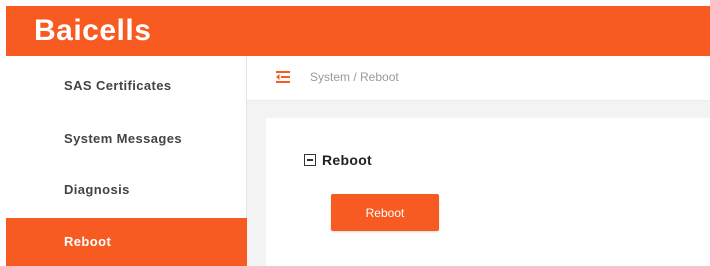 Image resolution: width=710 pixels, height=266 pixels. Describe the element at coordinates (126, 242) in the screenshot. I see `sidebar-item-reboot: Reboot` at that location.